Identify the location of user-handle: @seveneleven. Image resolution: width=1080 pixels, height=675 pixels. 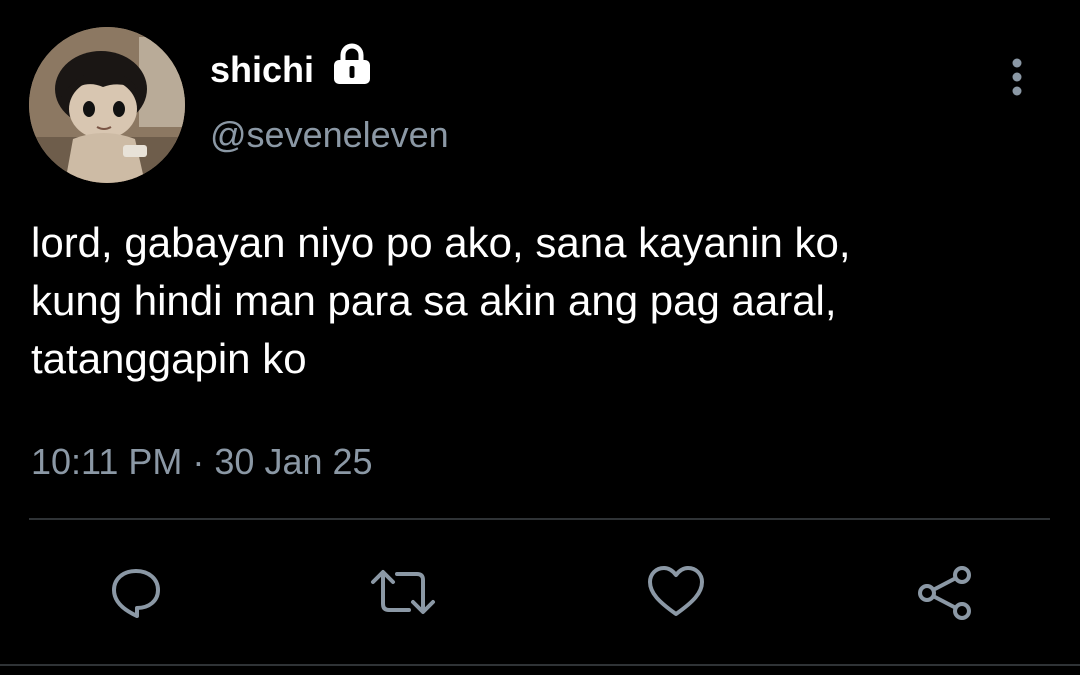
(329, 135).